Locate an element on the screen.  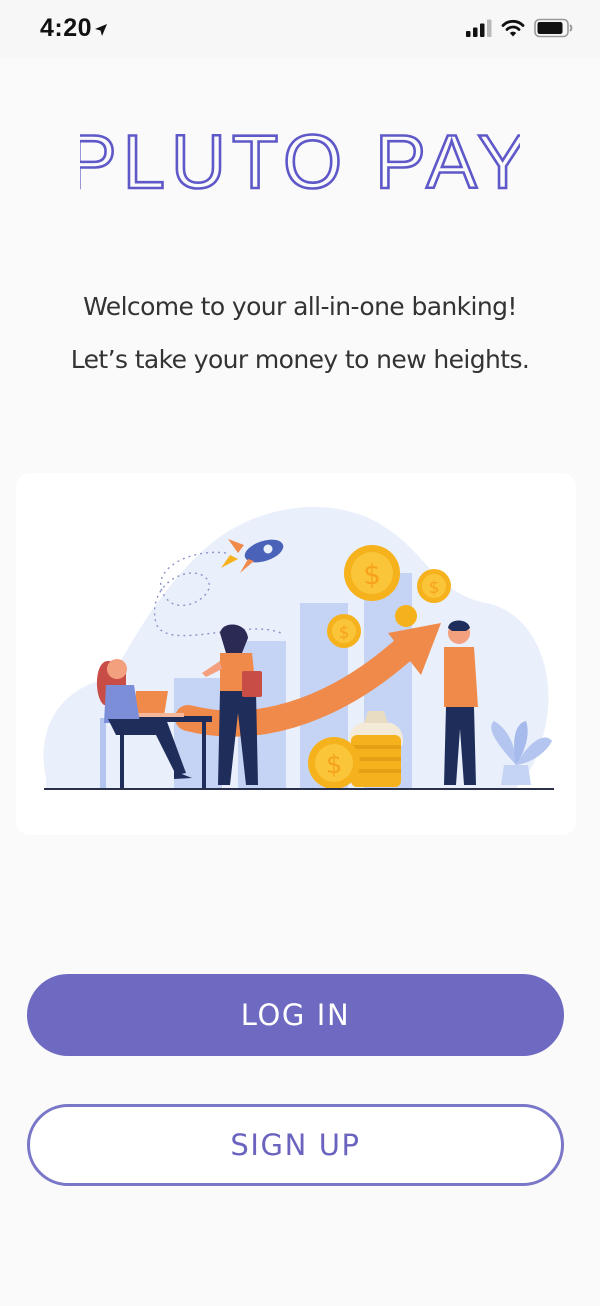
wifi-icon is located at coordinates (513, 28).